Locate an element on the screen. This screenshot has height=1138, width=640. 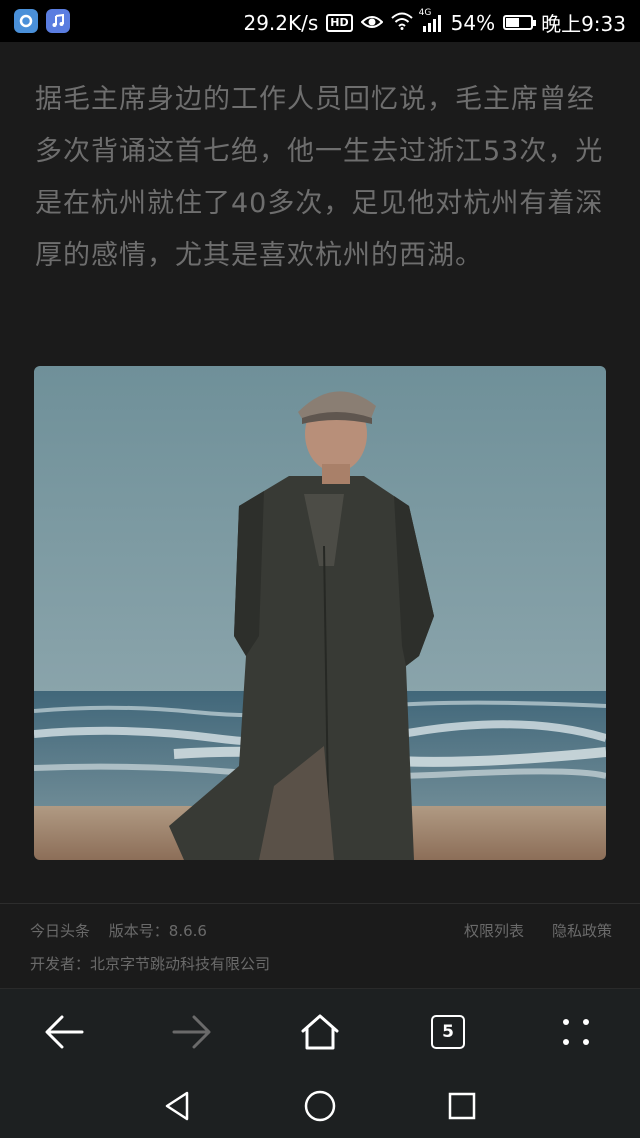
signal-icon: 4G is located at coordinates (431, 20).